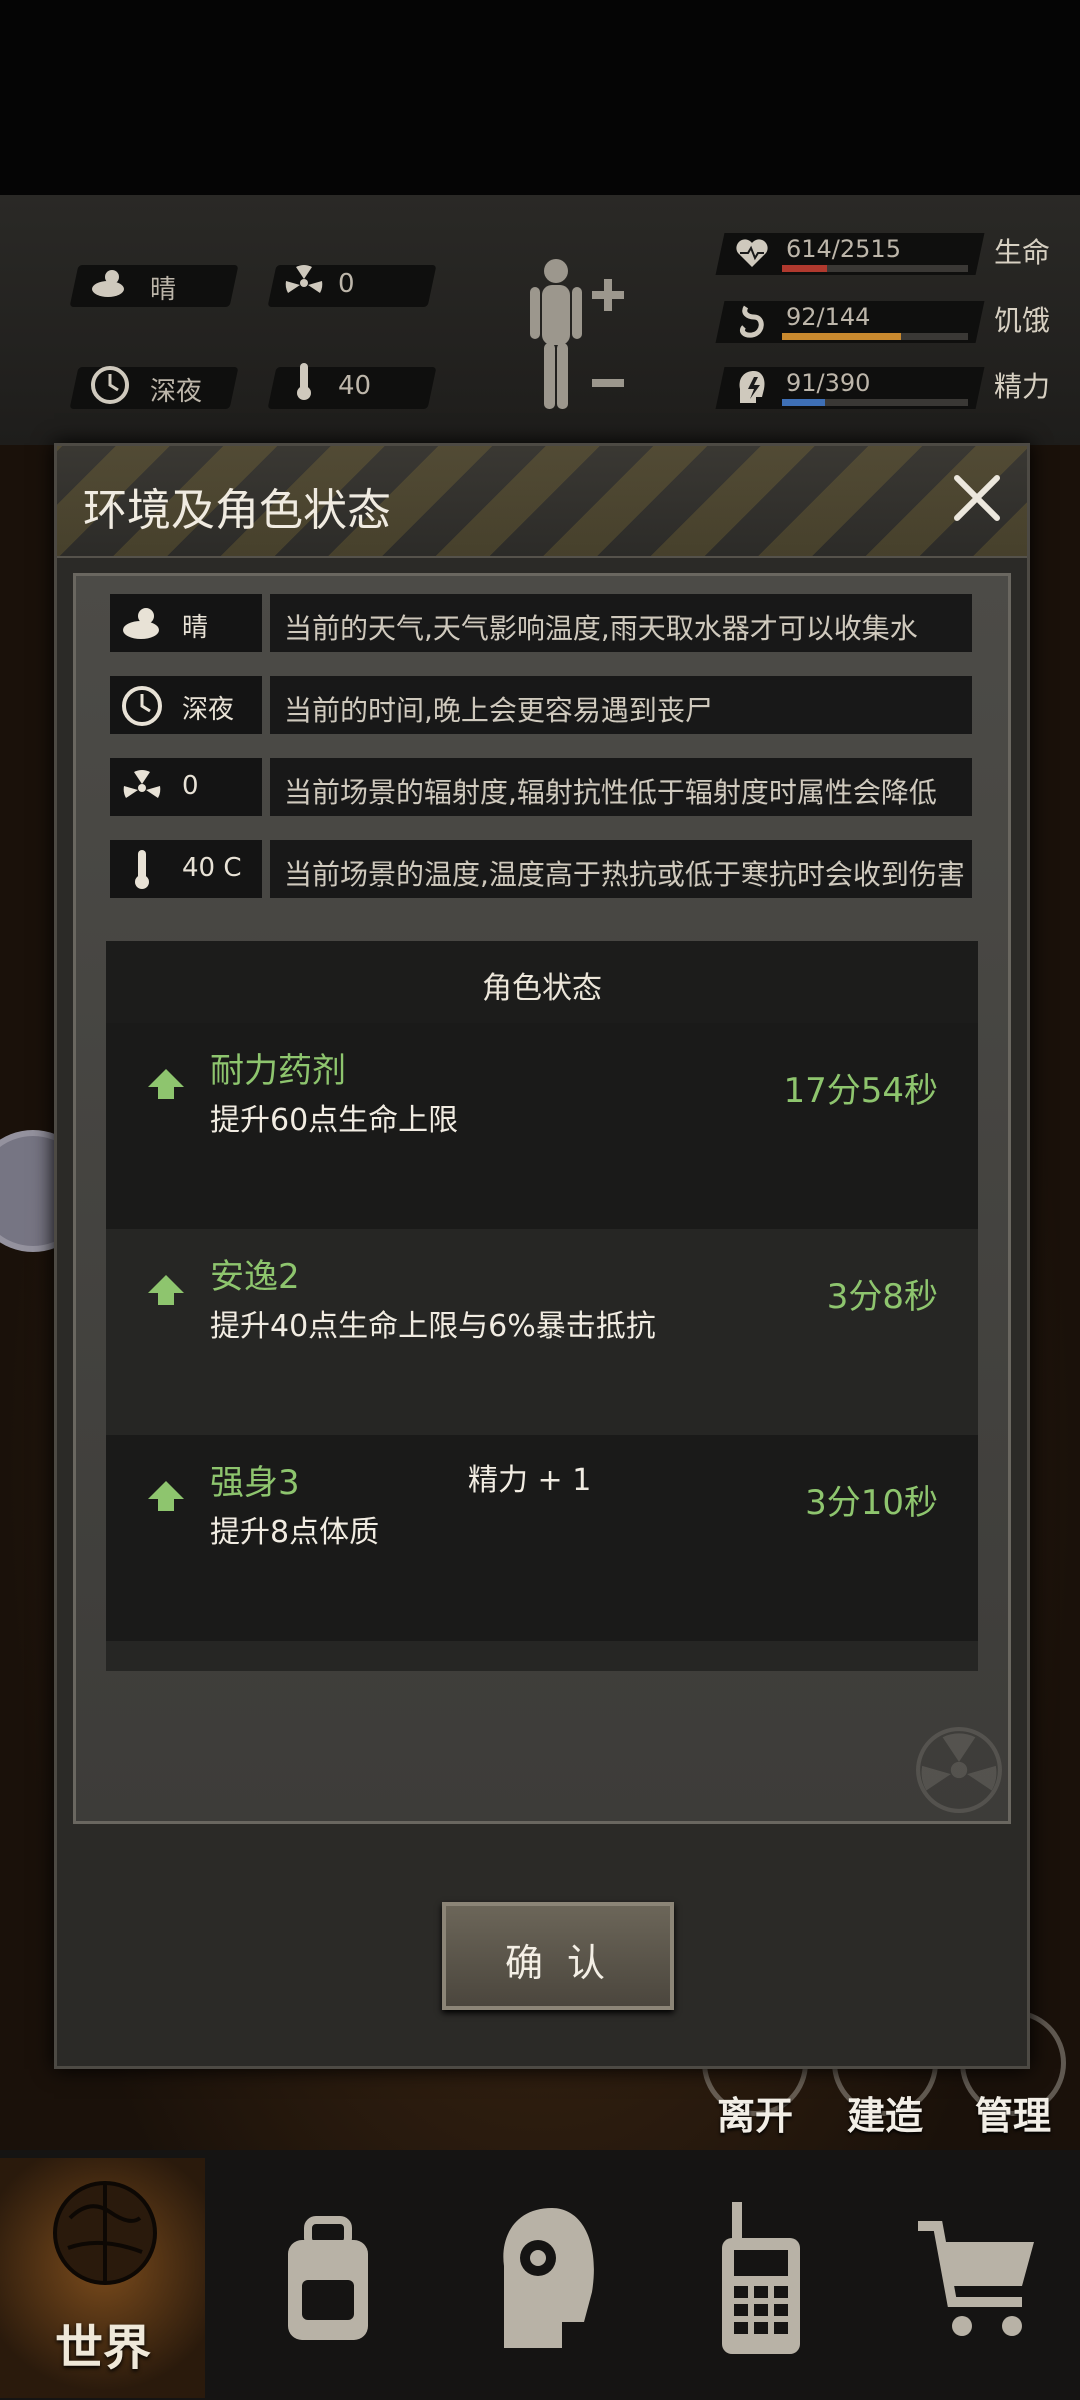  Describe the element at coordinates (541, 787) in the screenshot. I see `env-row-radiation: 0 当前场景的辐射度,辐射抗性低于辐射度时属性会降低` at that location.